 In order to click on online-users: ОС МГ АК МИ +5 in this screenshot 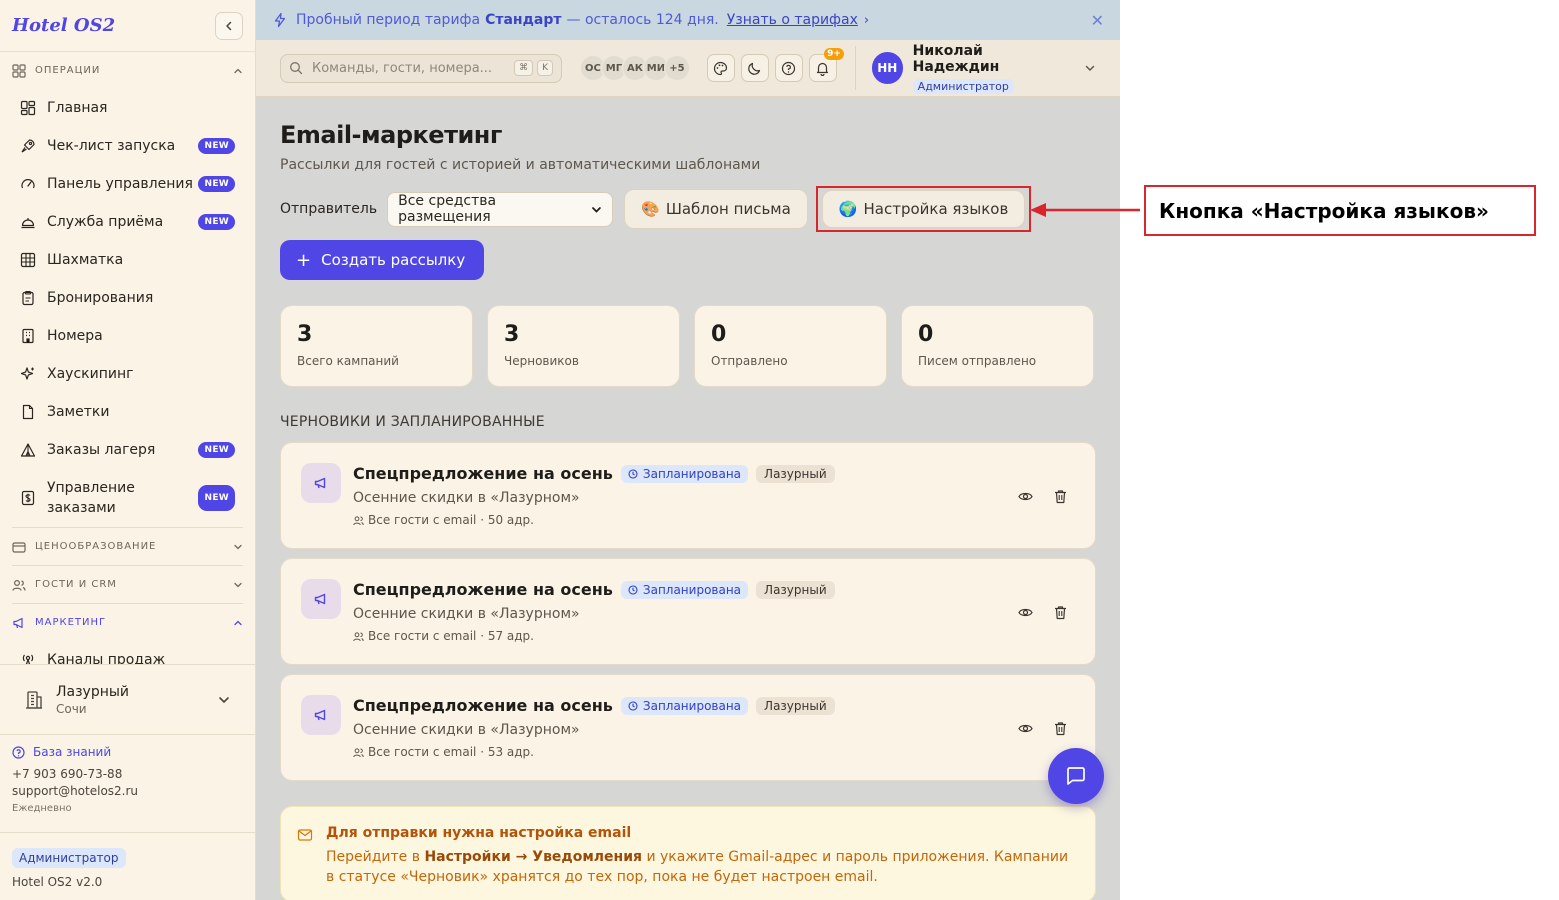, I will do `click(634, 68)`.